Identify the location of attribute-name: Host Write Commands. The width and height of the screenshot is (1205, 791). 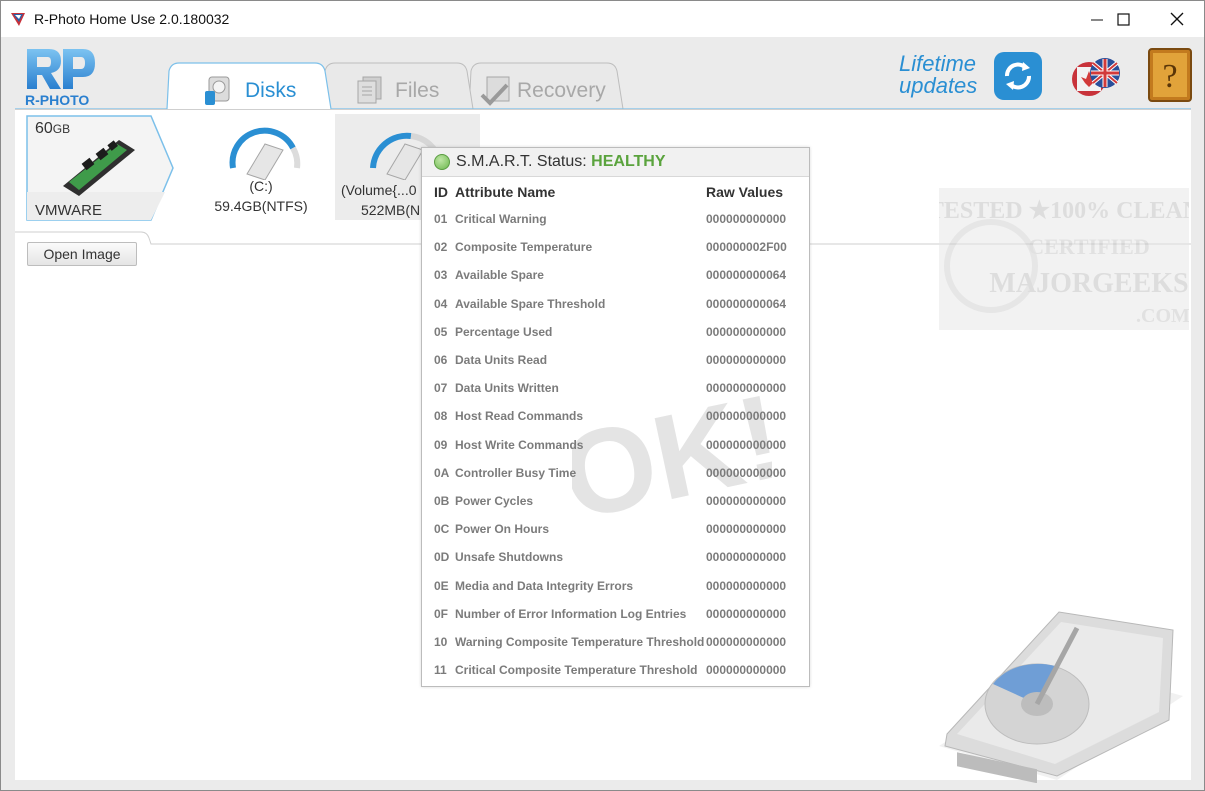
(519, 444).